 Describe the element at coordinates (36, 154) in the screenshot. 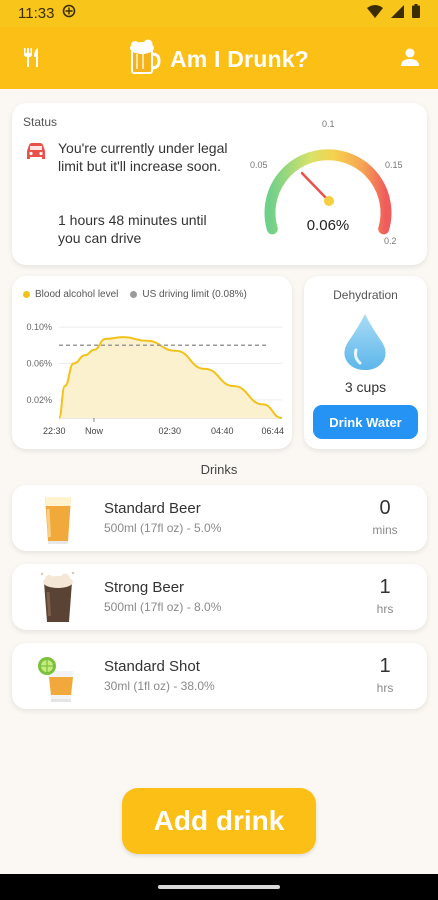

I see `car-icon` at that location.